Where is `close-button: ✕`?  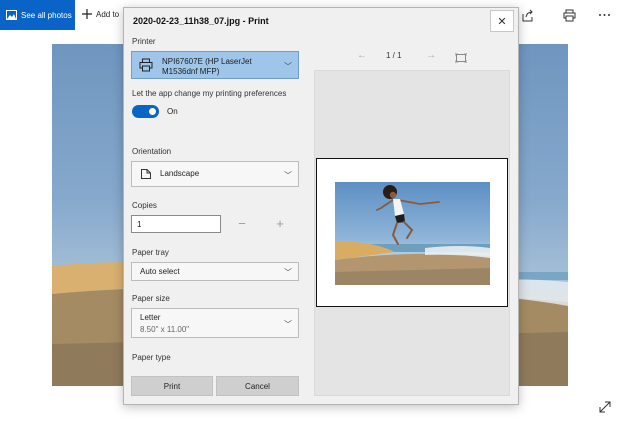 close-button: ✕ is located at coordinates (502, 21).